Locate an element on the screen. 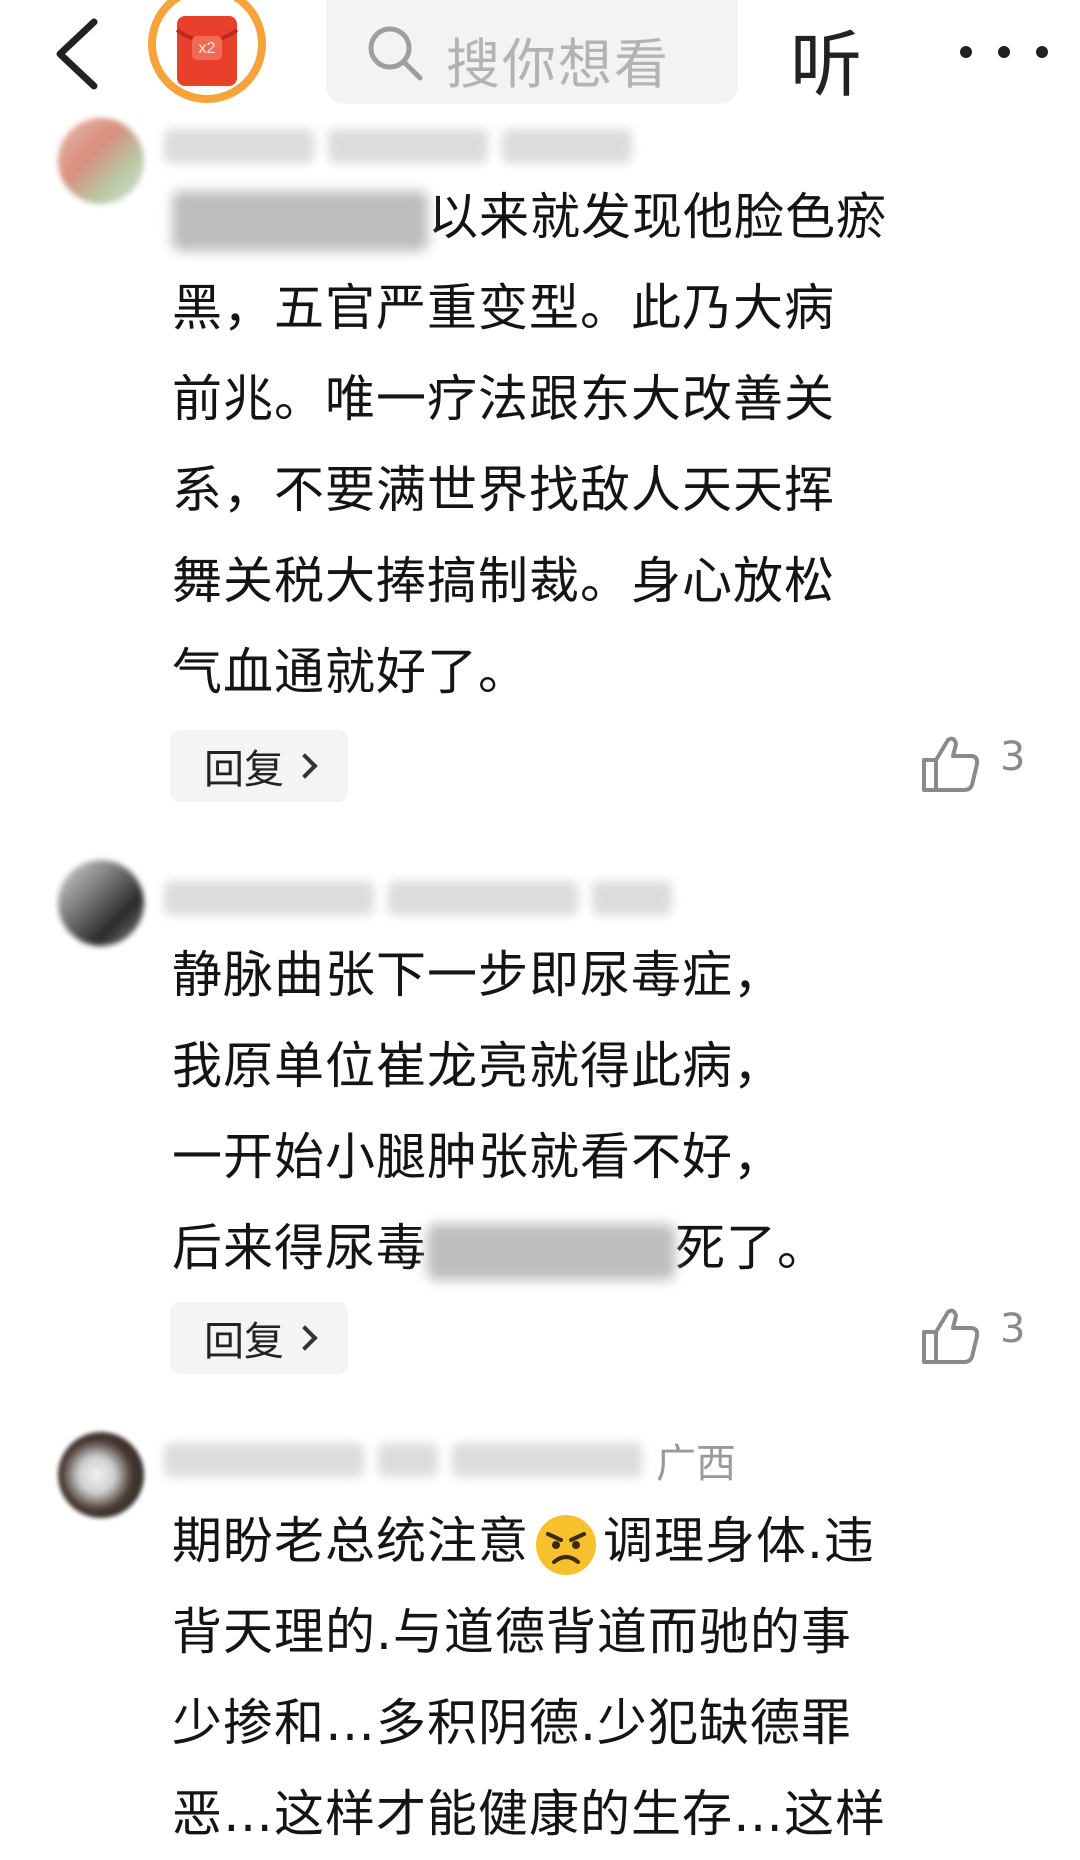 Image resolution: width=1080 pixels, height=1860 pixels. listen-button: 听 is located at coordinates (826, 58).